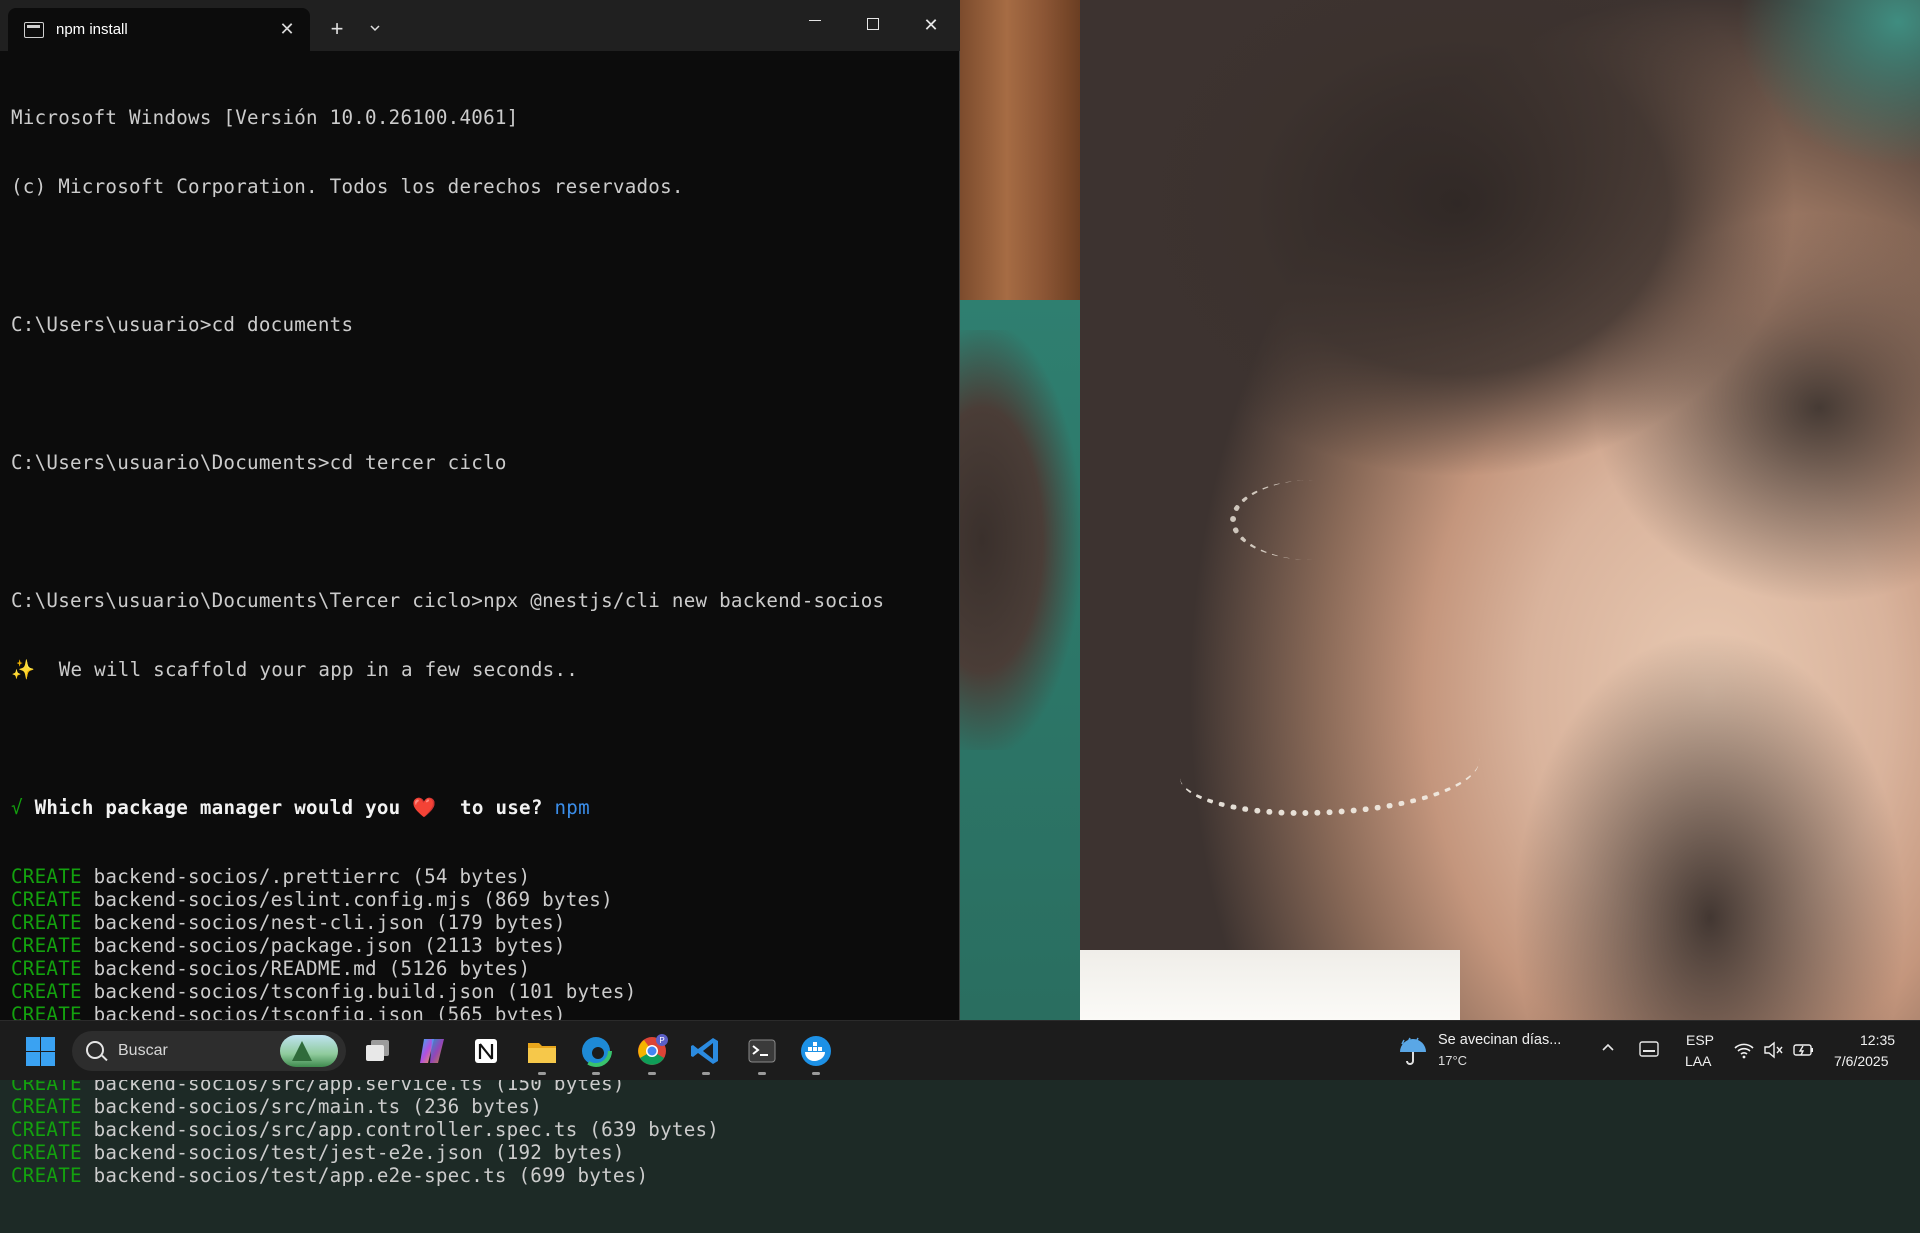 The image size is (1920, 1233). What do you see at coordinates (337, 30) in the screenshot?
I see `new-tab-button: +` at bounding box center [337, 30].